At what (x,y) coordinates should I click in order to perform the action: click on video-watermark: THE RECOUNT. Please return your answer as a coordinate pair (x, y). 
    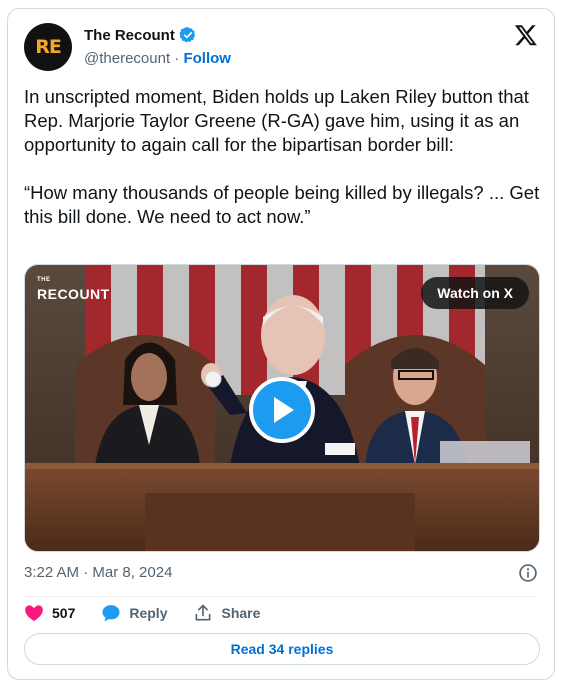
    Looking at the image, I should click on (73, 287).